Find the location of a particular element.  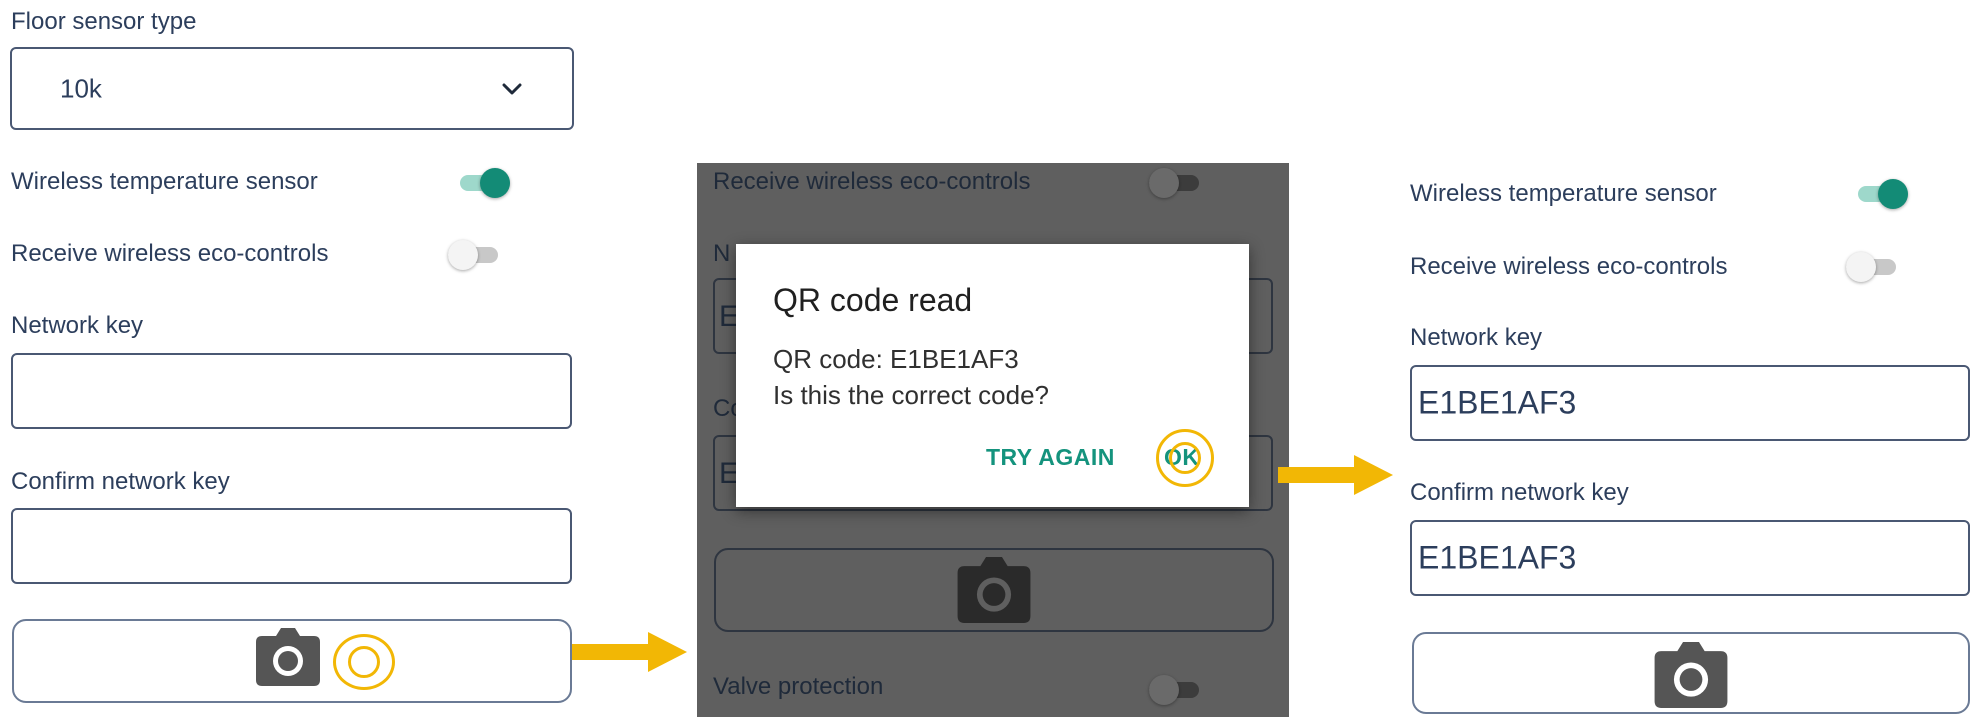

valve-protection-label: Valve protection is located at coordinates (798, 686).